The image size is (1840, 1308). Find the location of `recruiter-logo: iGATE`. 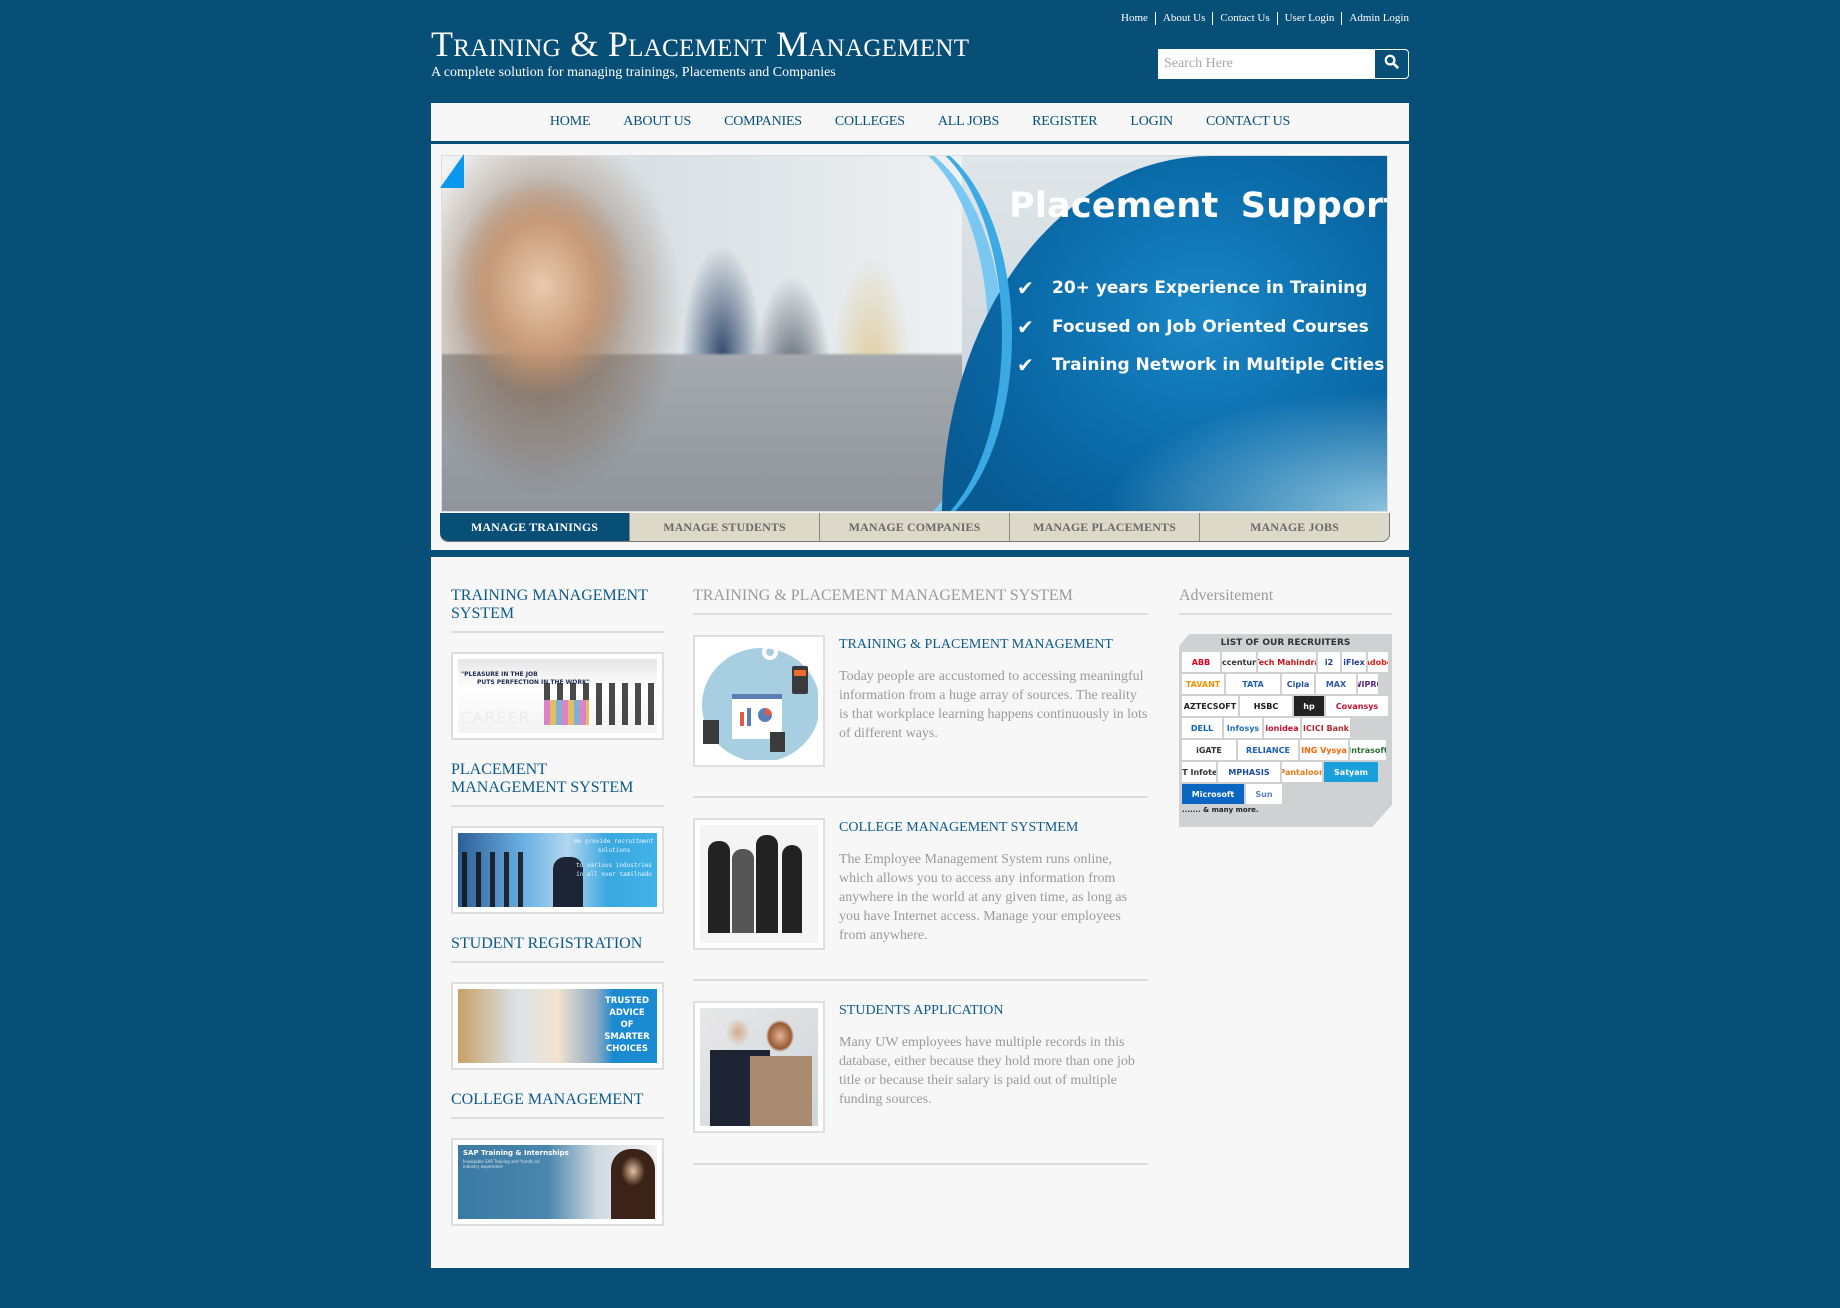

recruiter-logo: iGATE is located at coordinates (1209, 750).